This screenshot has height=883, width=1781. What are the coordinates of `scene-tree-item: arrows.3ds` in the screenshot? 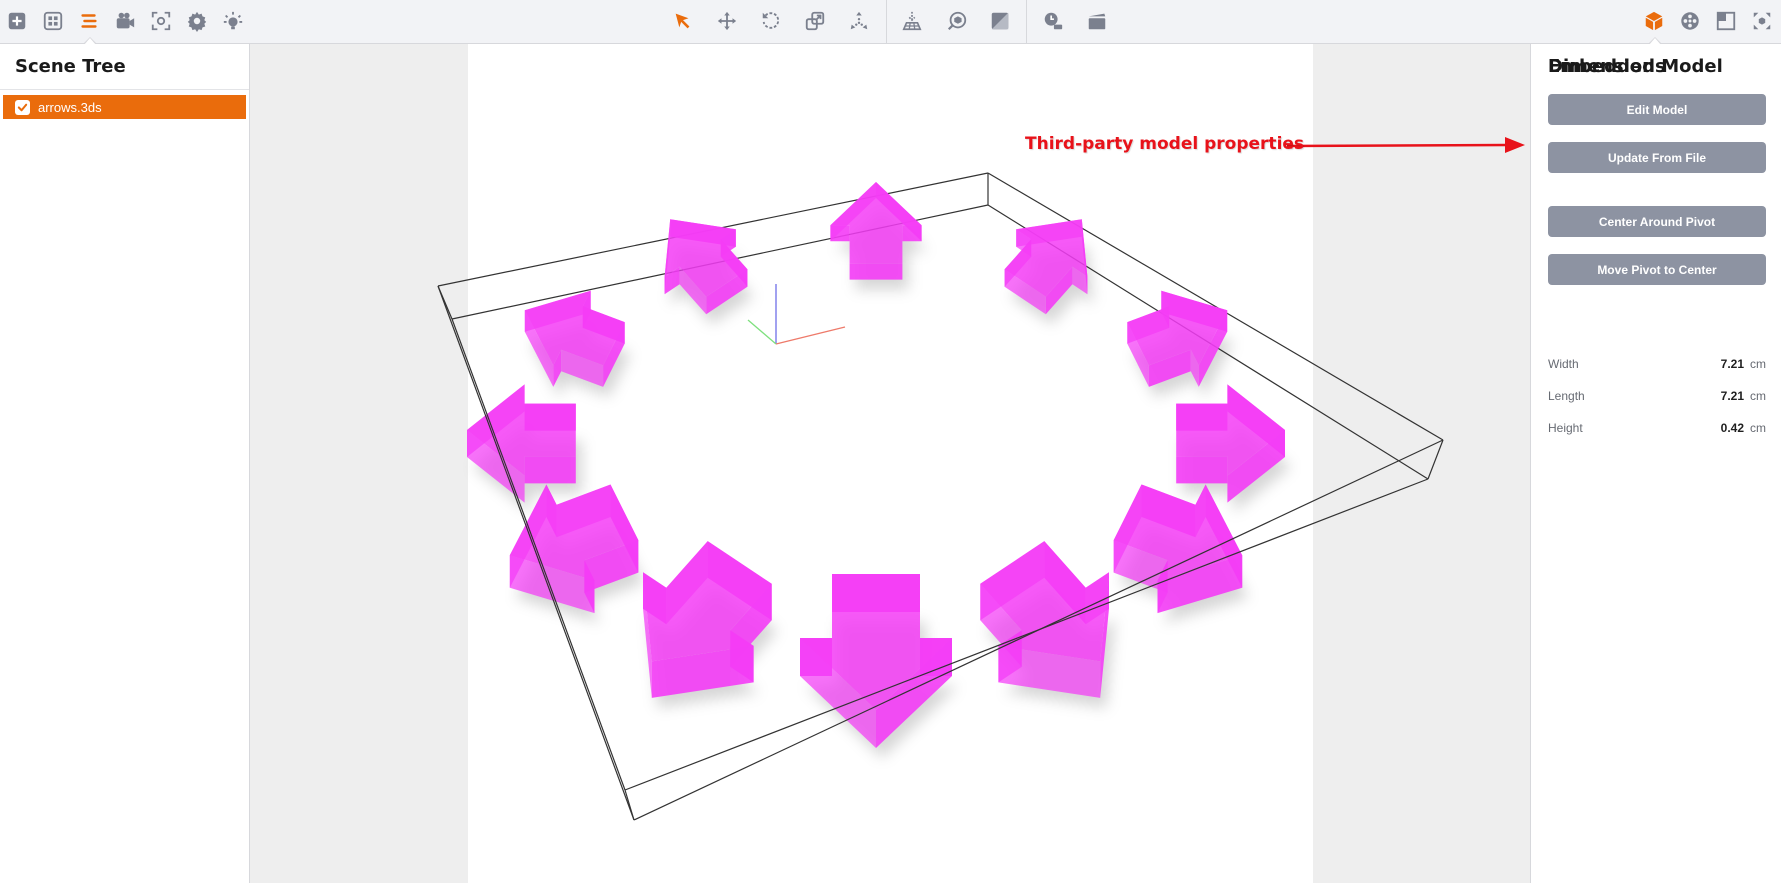 It's located at (124, 107).